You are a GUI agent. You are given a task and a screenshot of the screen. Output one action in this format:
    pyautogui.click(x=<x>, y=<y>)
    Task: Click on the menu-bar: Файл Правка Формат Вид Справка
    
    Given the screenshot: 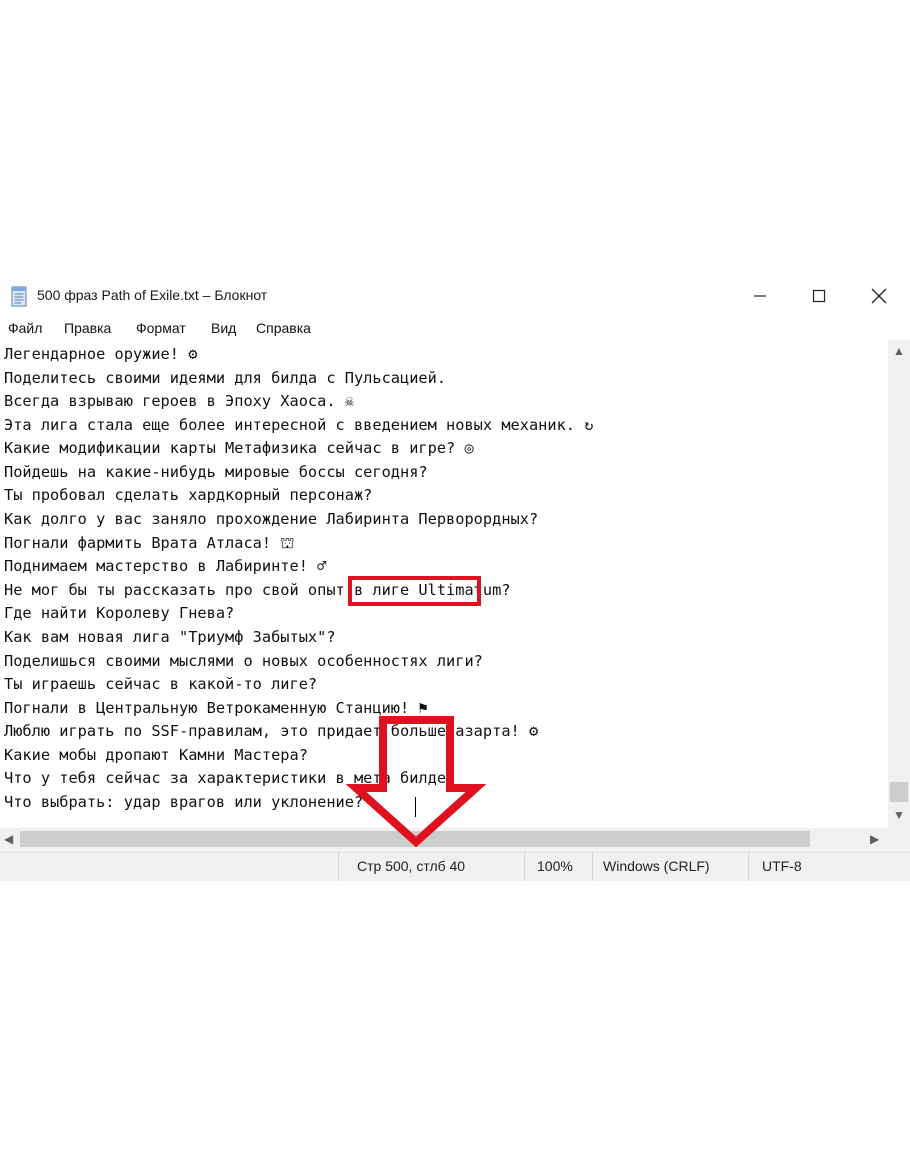 What is the action you would take?
    pyautogui.click(x=455, y=329)
    